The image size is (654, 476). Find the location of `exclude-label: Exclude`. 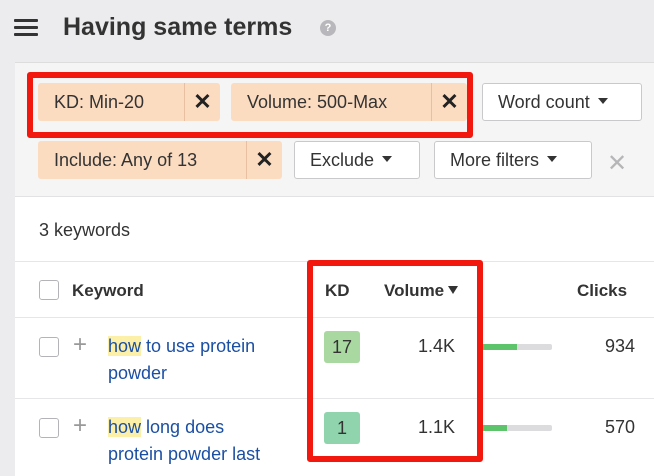

exclude-label: Exclude is located at coordinates (342, 160).